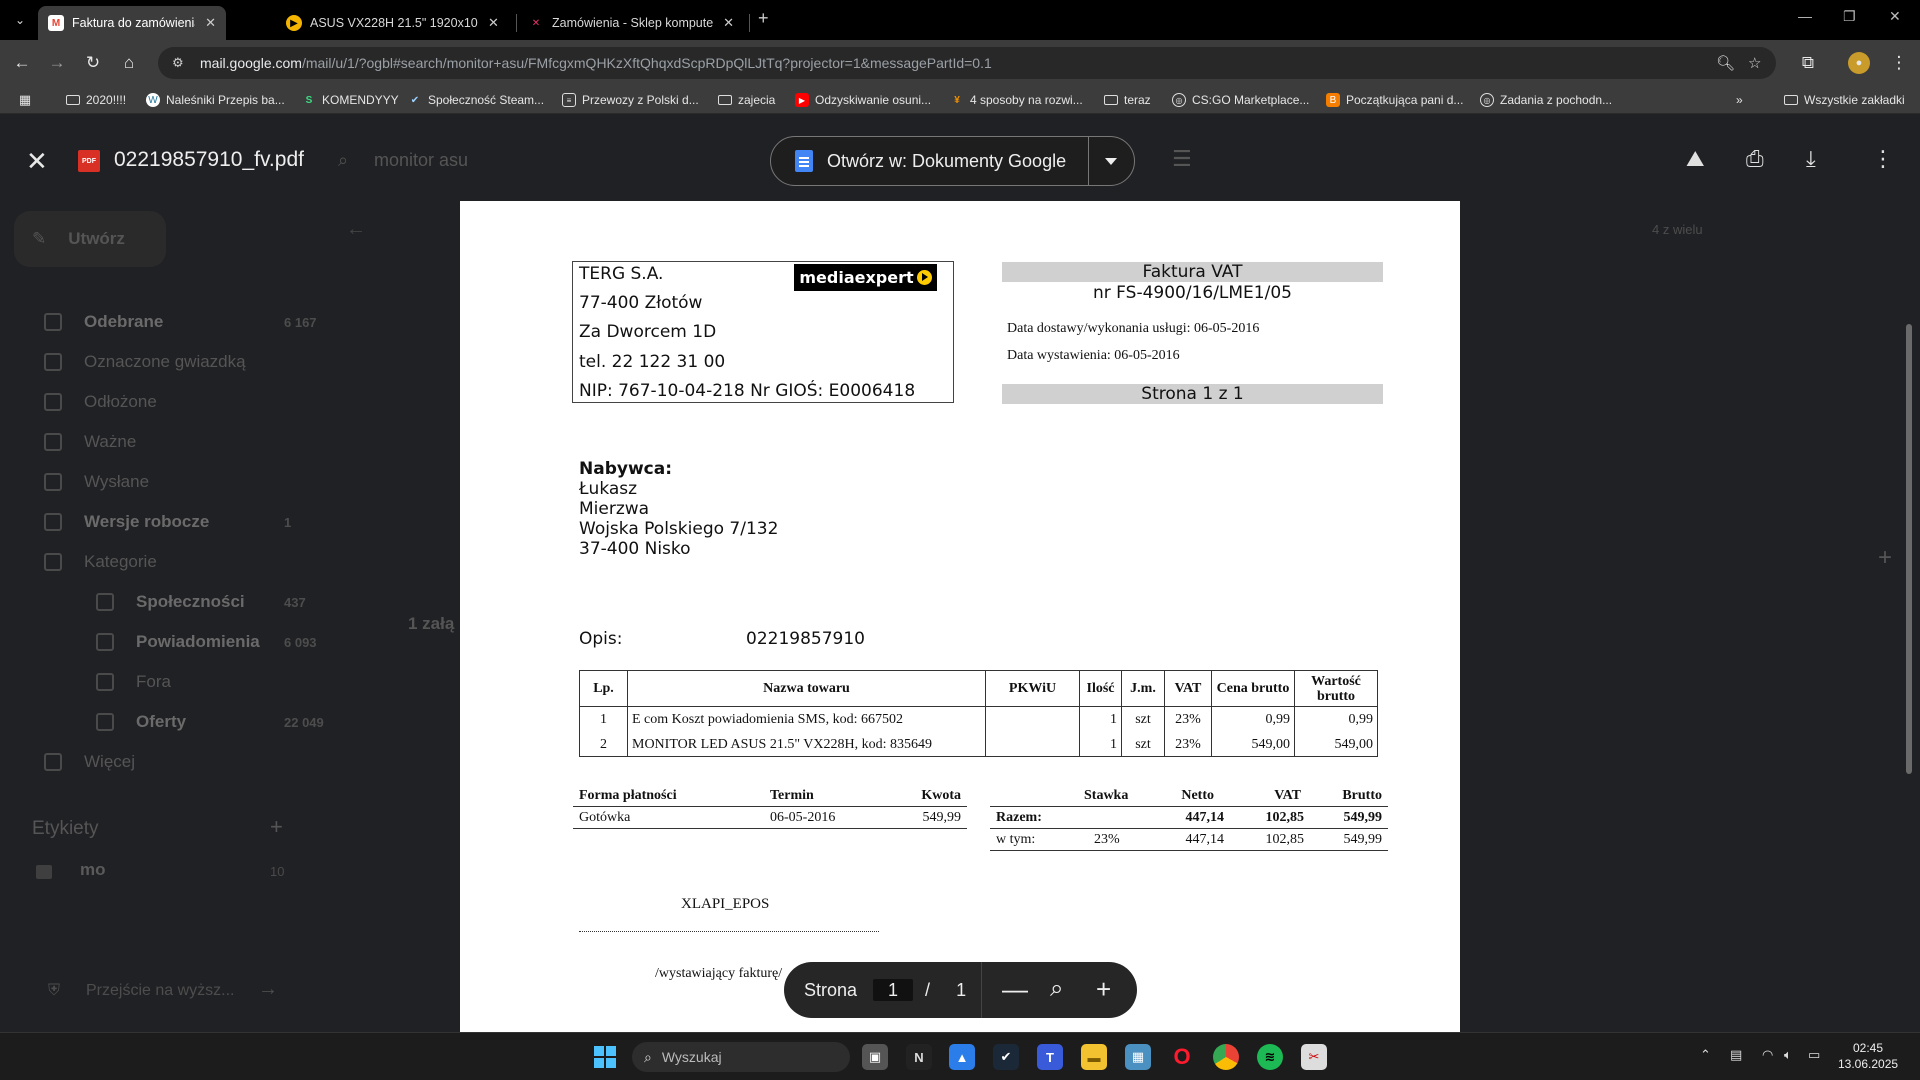 The height and width of the screenshot is (1080, 1920). I want to click on nav-count: 6 093, so click(300, 642).